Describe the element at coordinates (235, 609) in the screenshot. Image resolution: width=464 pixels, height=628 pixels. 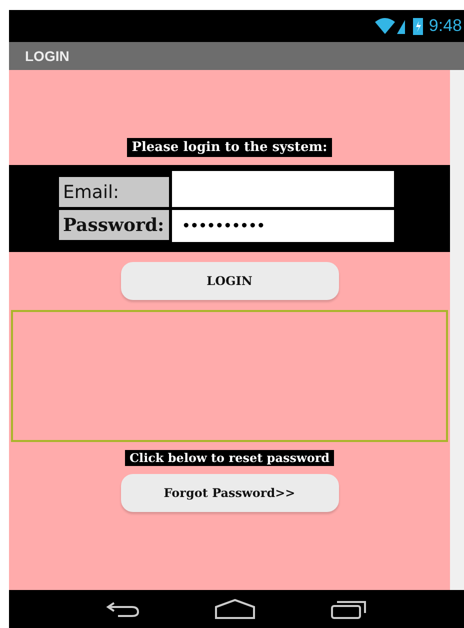
I see `home-icon` at that location.